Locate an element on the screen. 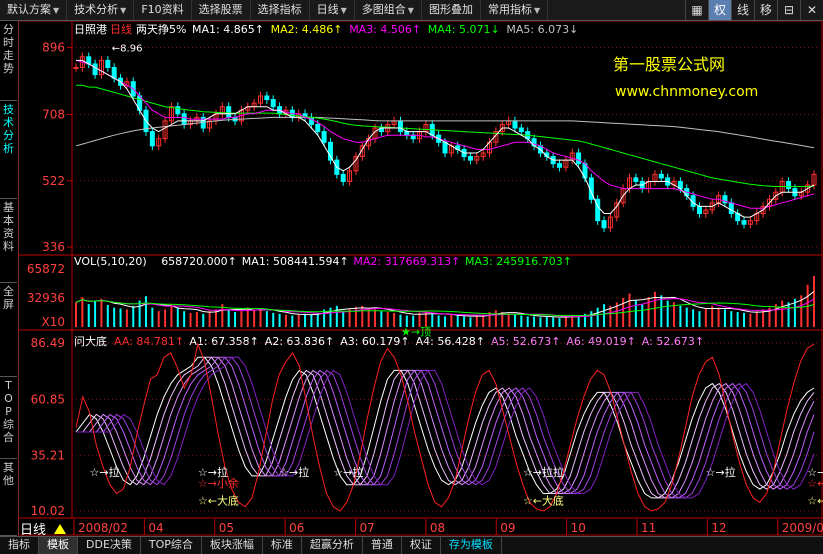 The width and height of the screenshot is (823, 554). bottom-tab-8: 权证 is located at coordinates (421, 545).